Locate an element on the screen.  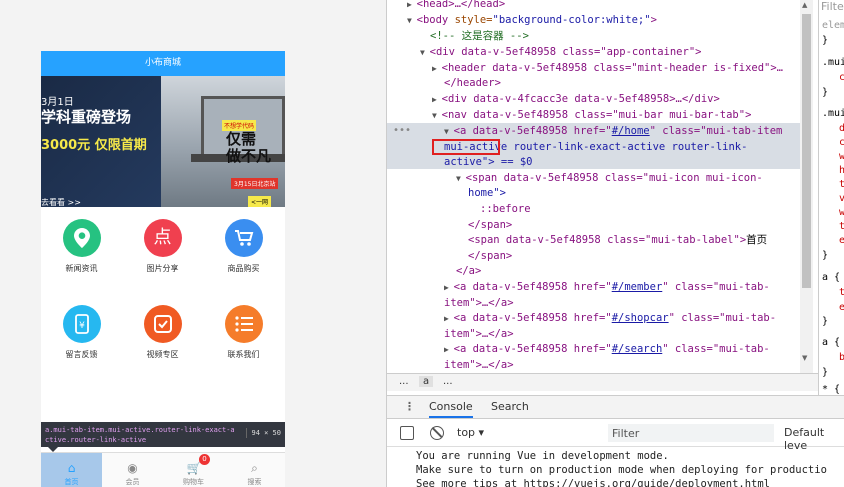
tab-shopcar: 🛒 0 购物车 is located at coordinates (193, 470).